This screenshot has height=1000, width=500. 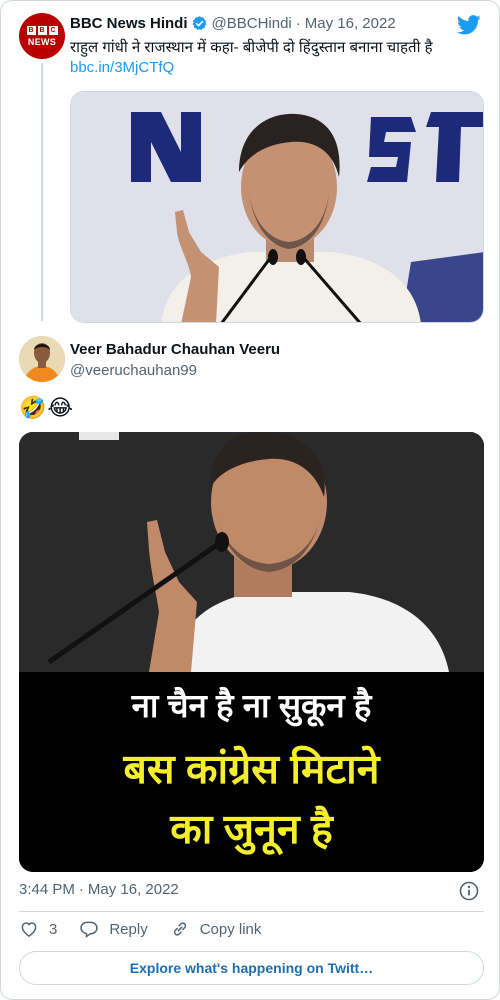 I want to click on reply-bubble-icon, so click(x=89, y=929).